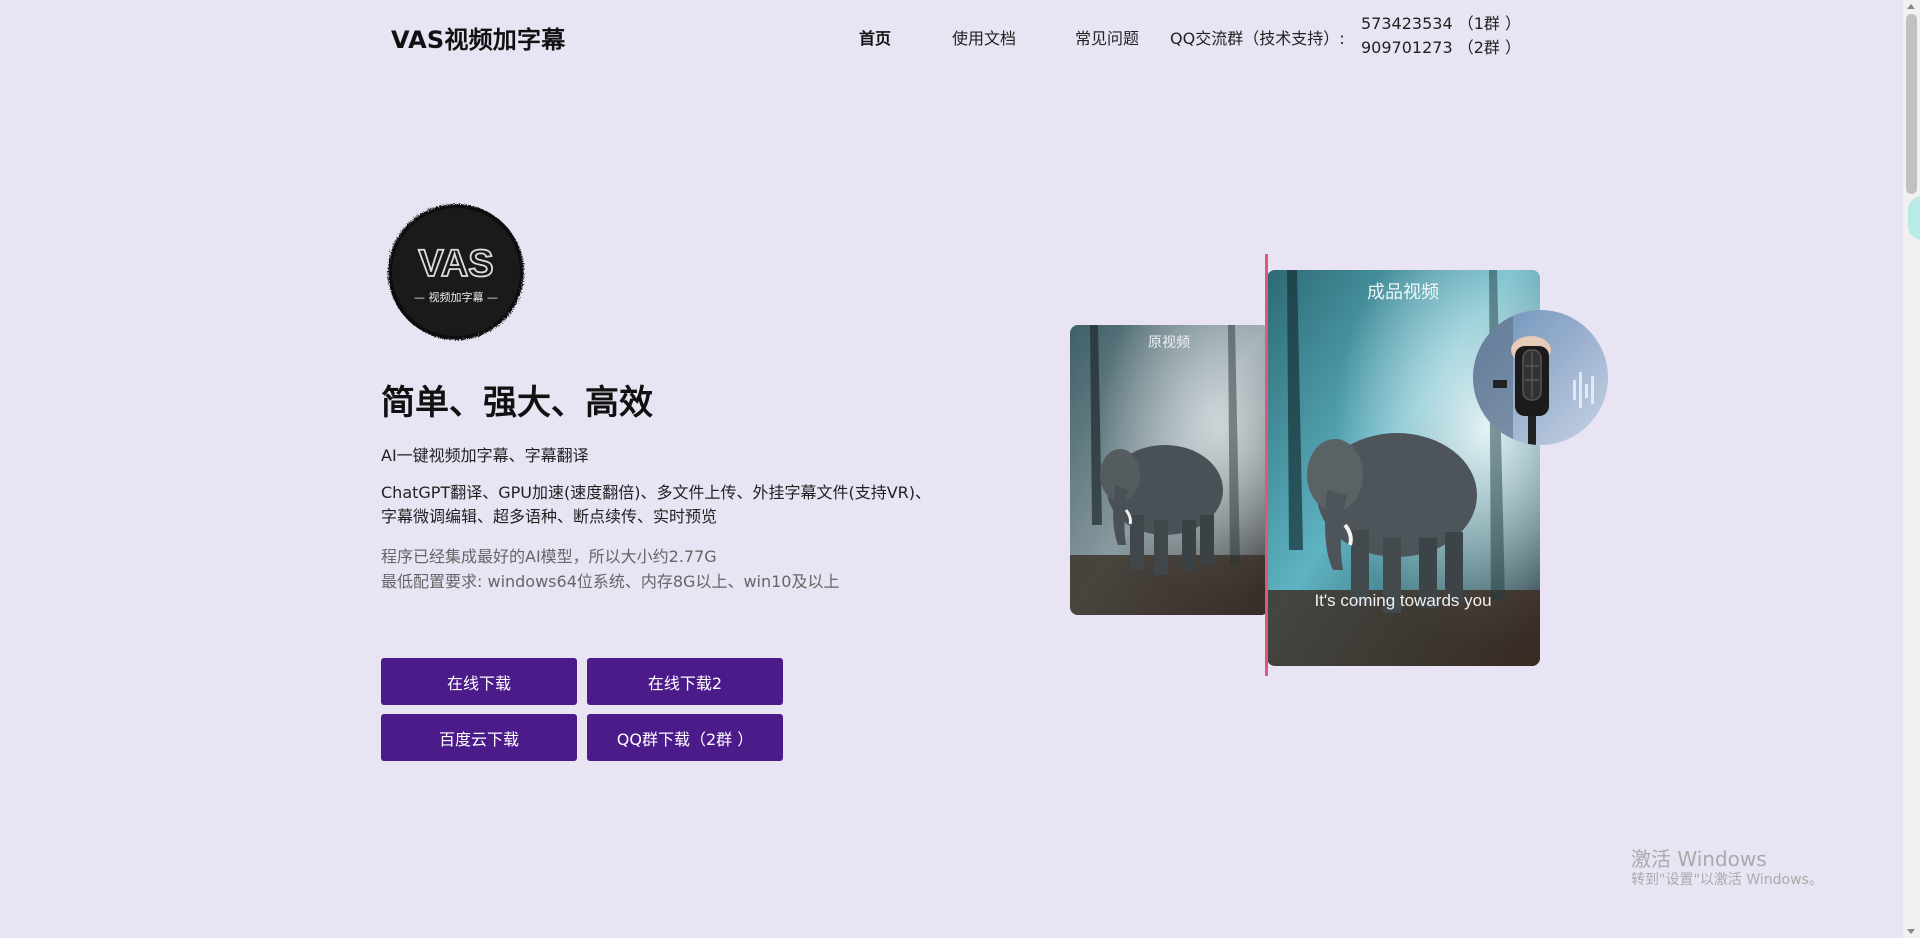  Describe the element at coordinates (478, 37) in the screenshot. I see `site-brand: VAS视频加字幕` at that location.